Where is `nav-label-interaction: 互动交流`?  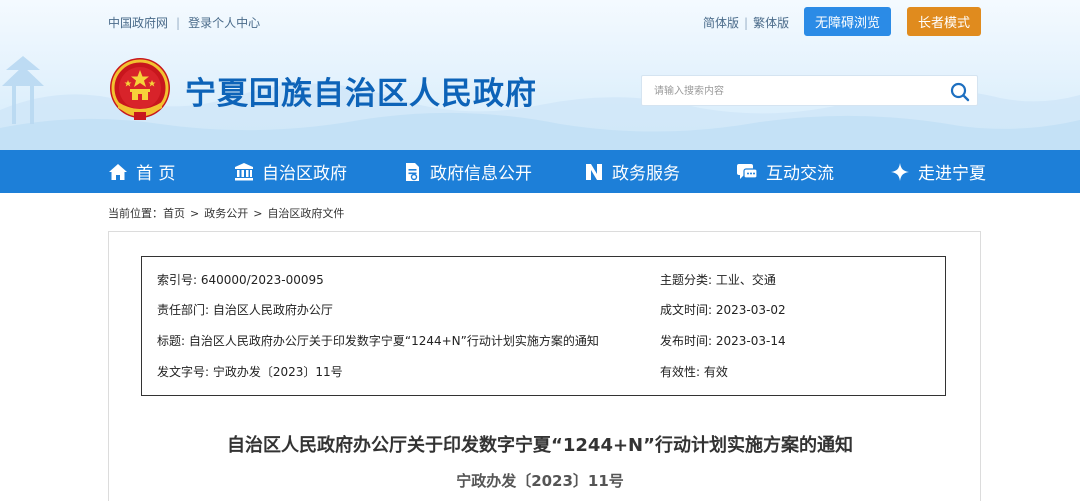 nav-label-interaction: 互动交流 is located at coordinates (800, 174).